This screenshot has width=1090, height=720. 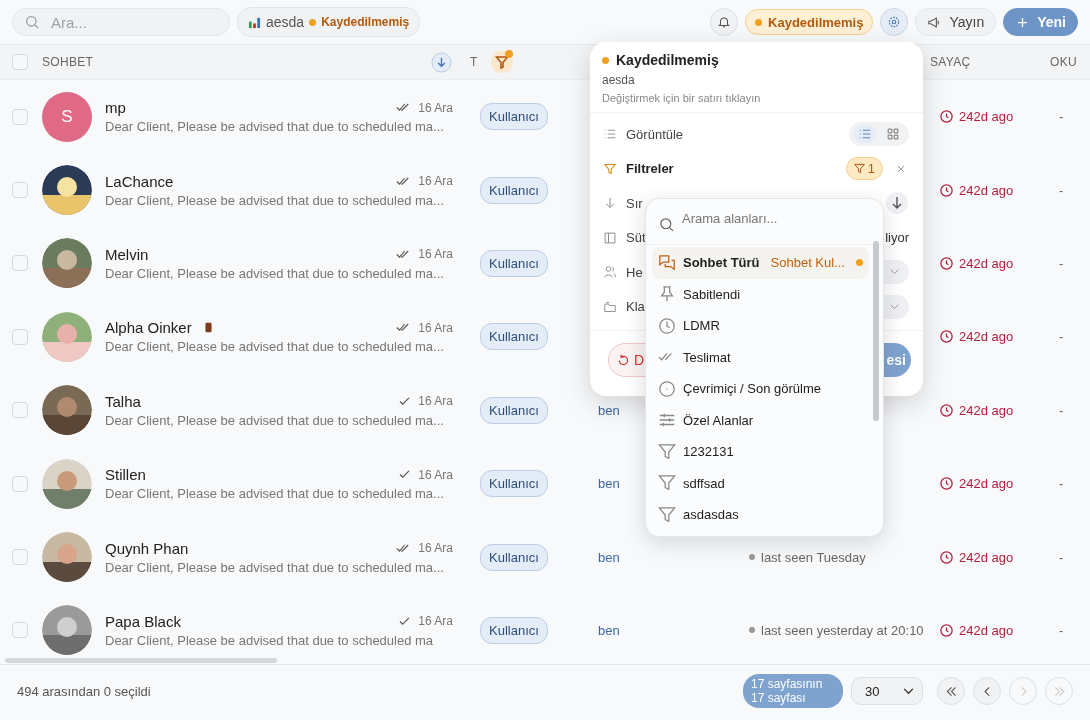 I want to click on contact-name: Quynh Phan, so click(x=147, y=548).